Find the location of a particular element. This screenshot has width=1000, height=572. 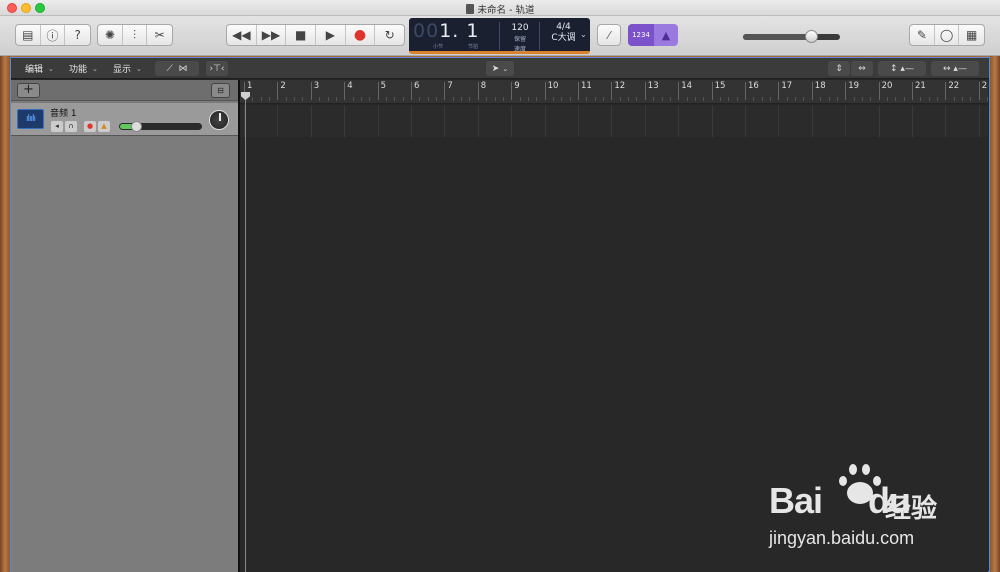

tracks-menu-bar: 编辑 ⌄ 功能 ⌄ 显示 ⌄ ⟋ ⋈ ›⊤‹ ➤ ⌄ ⇕ ⇔ ↕ ▴— ↔ ▴— is located at coordinates (500, 68).